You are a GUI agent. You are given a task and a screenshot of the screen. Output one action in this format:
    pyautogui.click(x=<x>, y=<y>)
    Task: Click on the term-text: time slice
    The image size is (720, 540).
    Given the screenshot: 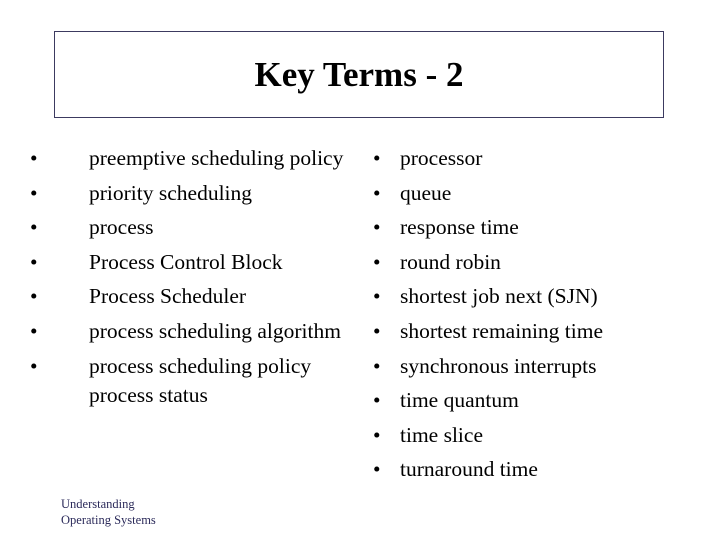 What is the action you would take?
    pyautogui.click(x=441, y=434)
    